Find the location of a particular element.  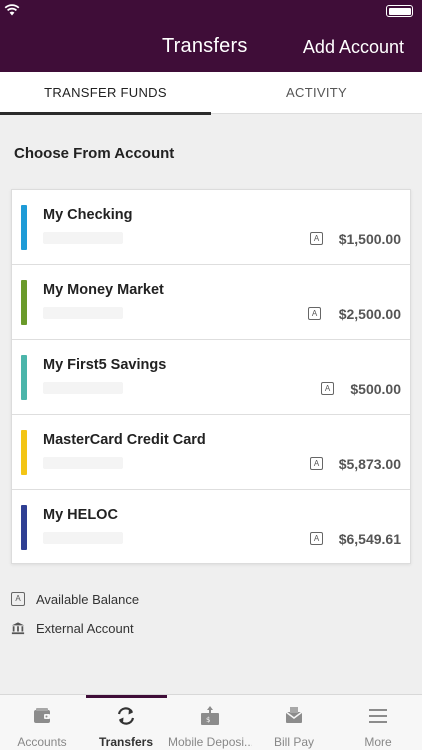

tab-transfer-funds: TRANSFER FUNDS is located at coordinates (105, 93).